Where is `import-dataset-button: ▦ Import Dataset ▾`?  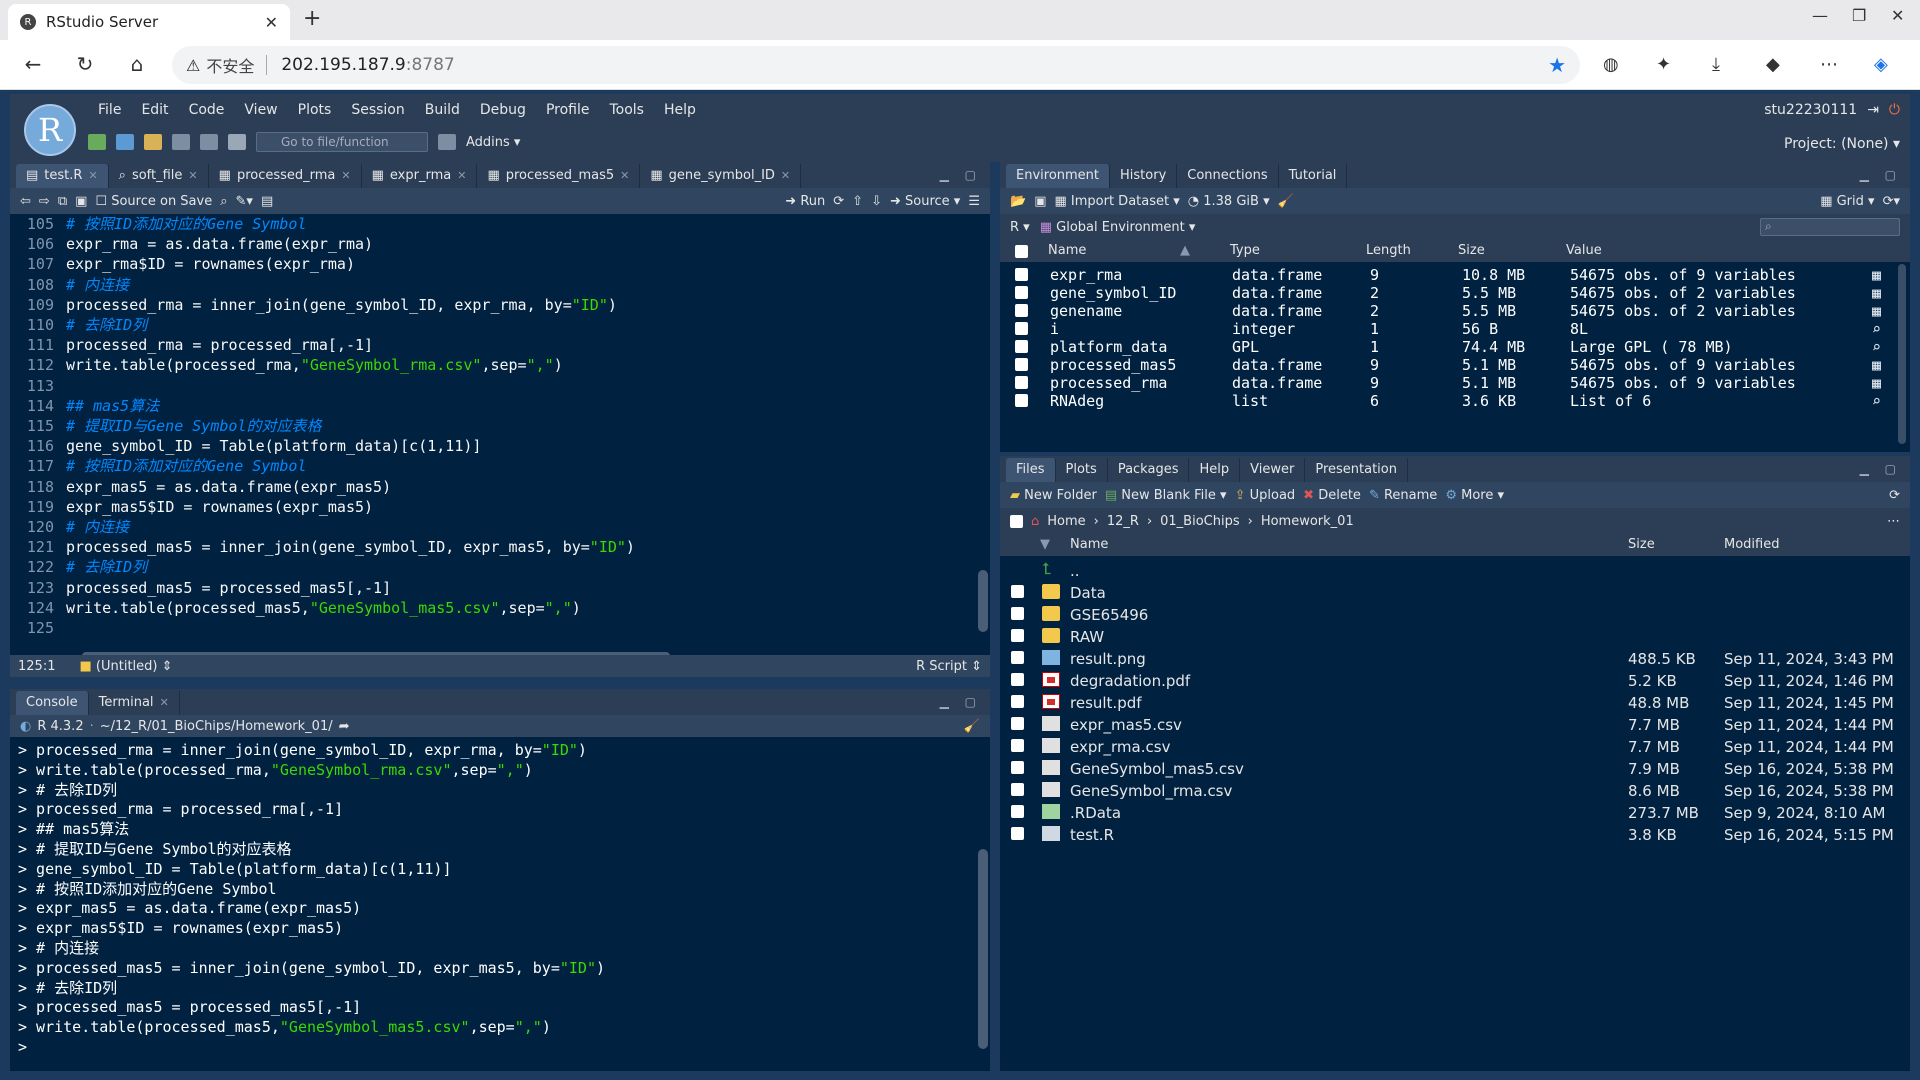 import-dataset-button: ▦ Import Dataset ▾ is located at coordinates (1116, 201).